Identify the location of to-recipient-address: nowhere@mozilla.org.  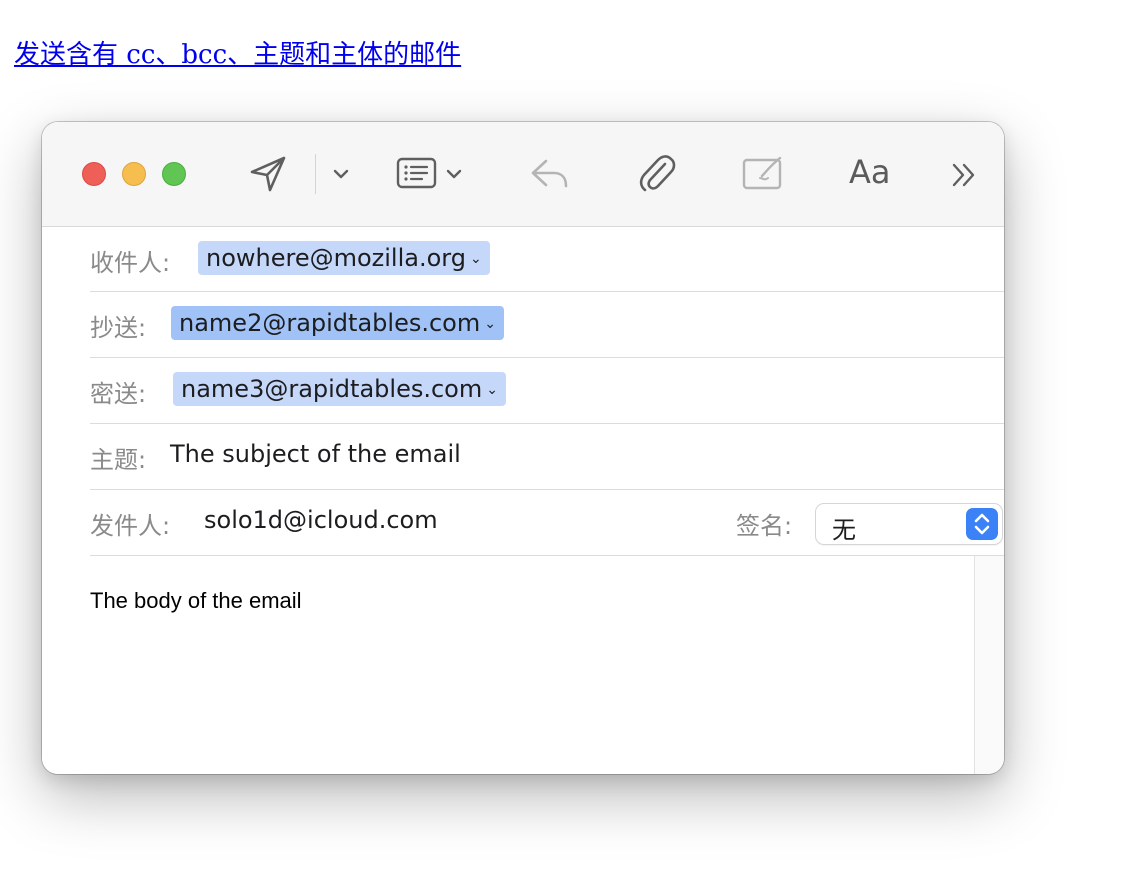
(336, 258).